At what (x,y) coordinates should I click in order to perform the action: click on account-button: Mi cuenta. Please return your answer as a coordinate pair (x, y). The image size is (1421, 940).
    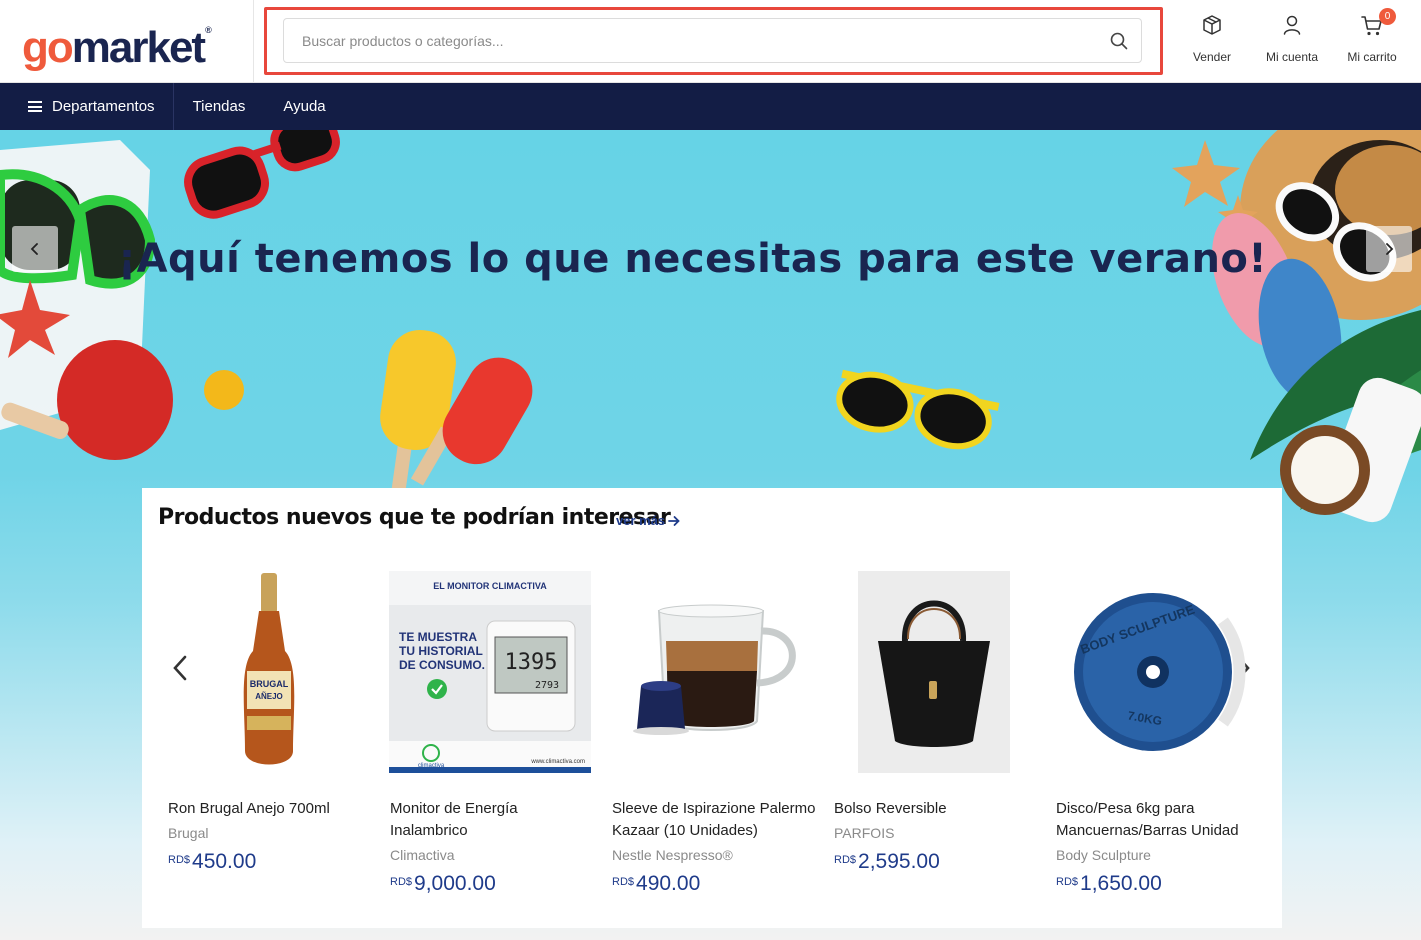
    Looking at the image, I should click on (1292, 39).